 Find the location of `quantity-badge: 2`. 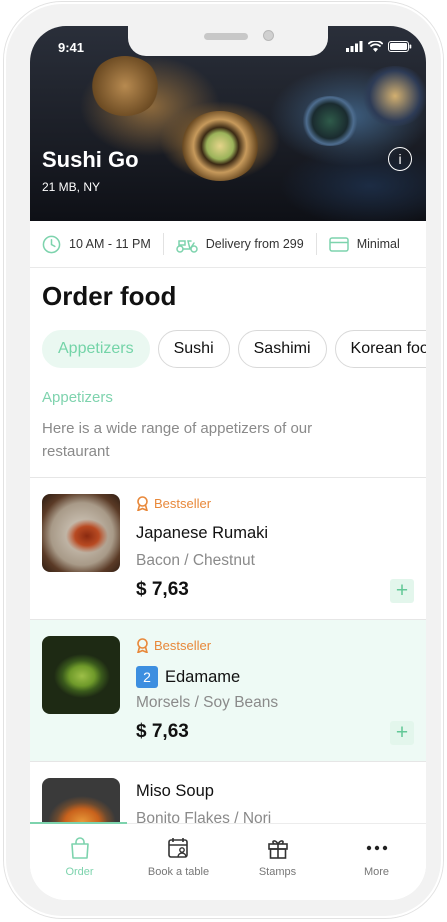

quantity-badge: 2 is located at coordinates (147, 677).